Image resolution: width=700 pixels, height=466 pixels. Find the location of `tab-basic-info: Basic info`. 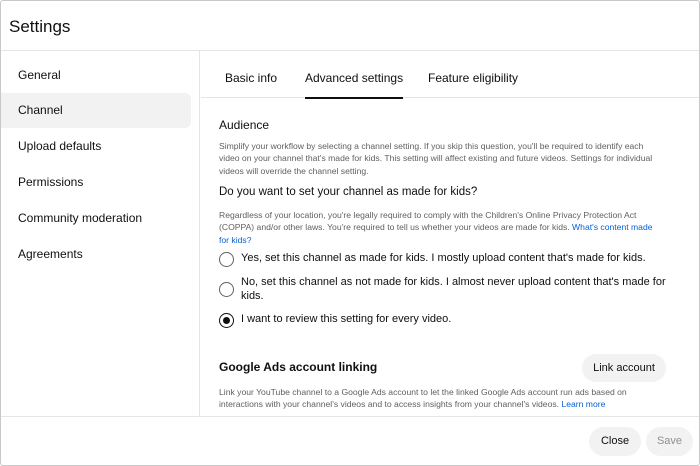

tab-basic-info: Basic info is located at coordinates (251, 74).